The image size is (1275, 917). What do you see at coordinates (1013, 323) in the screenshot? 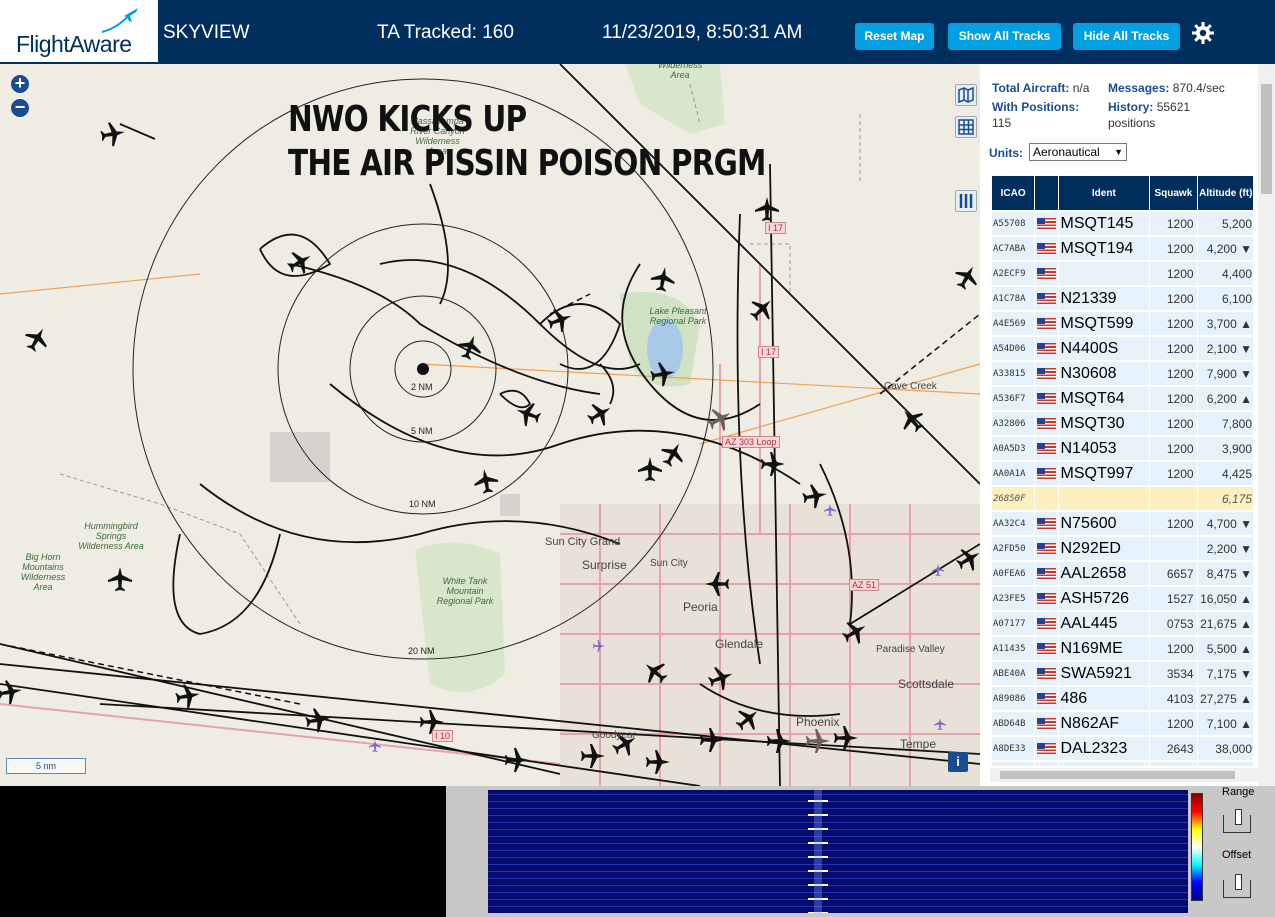
I see `icao-cell: A4E569` at bounding box center [1013, 323].